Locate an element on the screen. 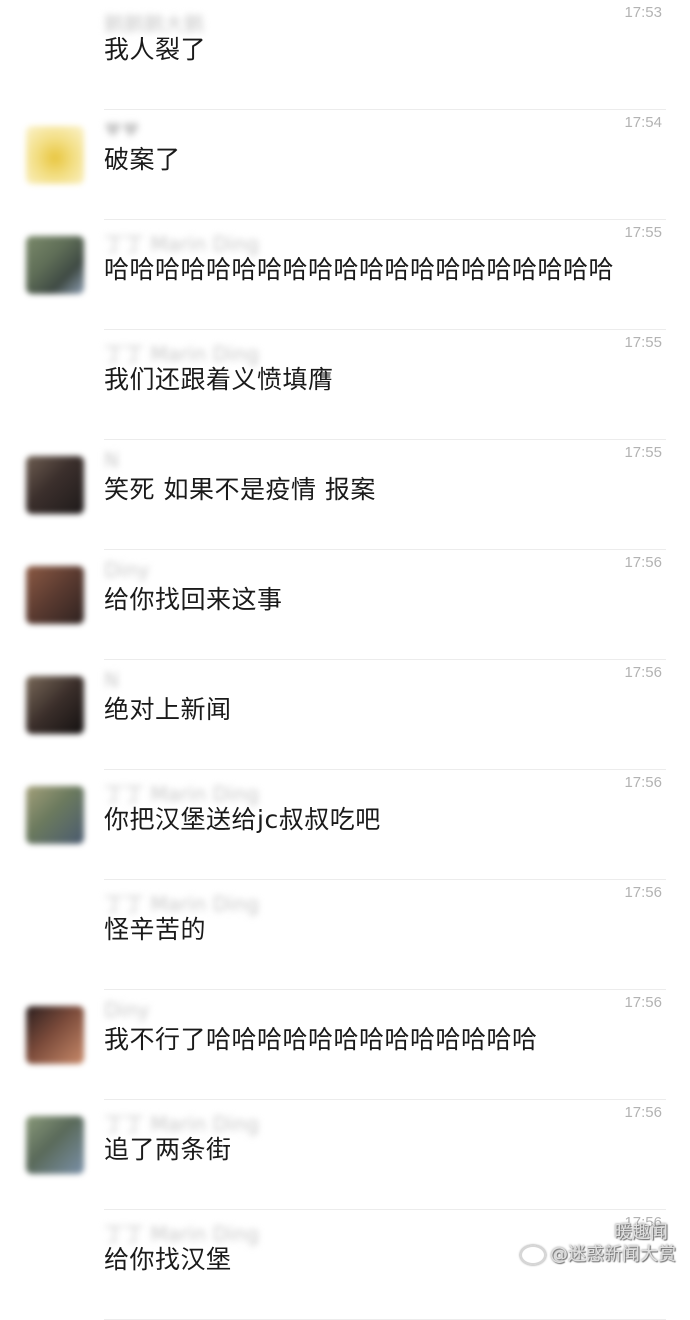 This screenshot has width=690, height=1320. message-text: 绝对上新闻 is located at coordinates (168, 709).